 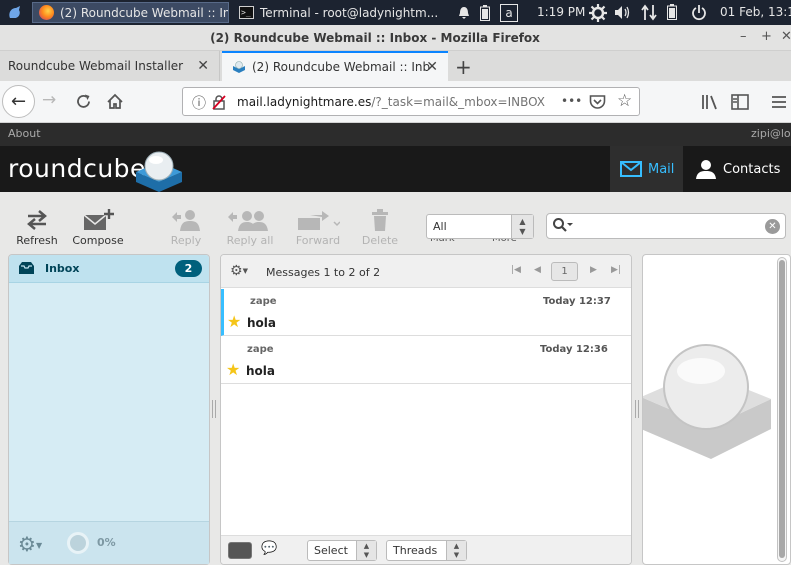 I want to click on folder-splitter, so click(x=214, y=409).